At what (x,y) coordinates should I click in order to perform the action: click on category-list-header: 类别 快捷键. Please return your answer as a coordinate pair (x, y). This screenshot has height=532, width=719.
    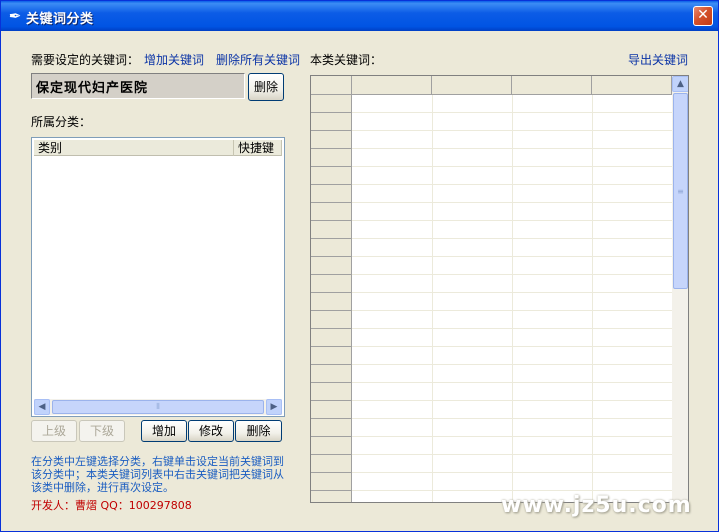
    Looking at the image, I should click on (158, 148).